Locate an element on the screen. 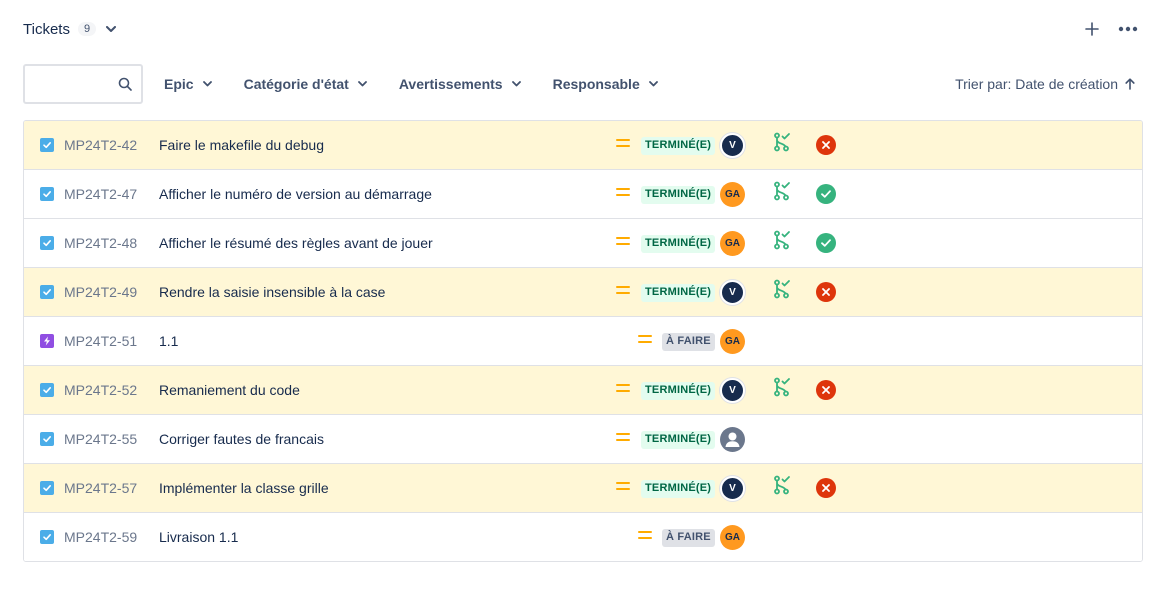 Image resolution: width=1164 pixels, height=591 pixels. epic-filter: Epic is located at coordinates (188, 84).